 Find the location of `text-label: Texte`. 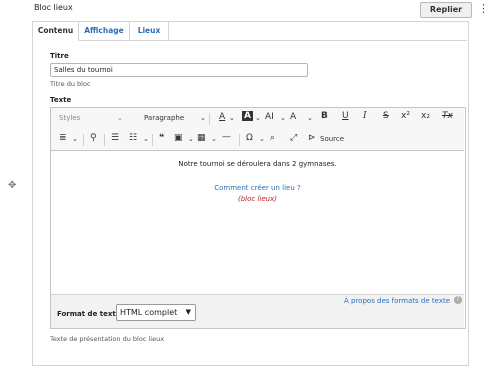

text-label: Texte is located at coordinates (61, 100).